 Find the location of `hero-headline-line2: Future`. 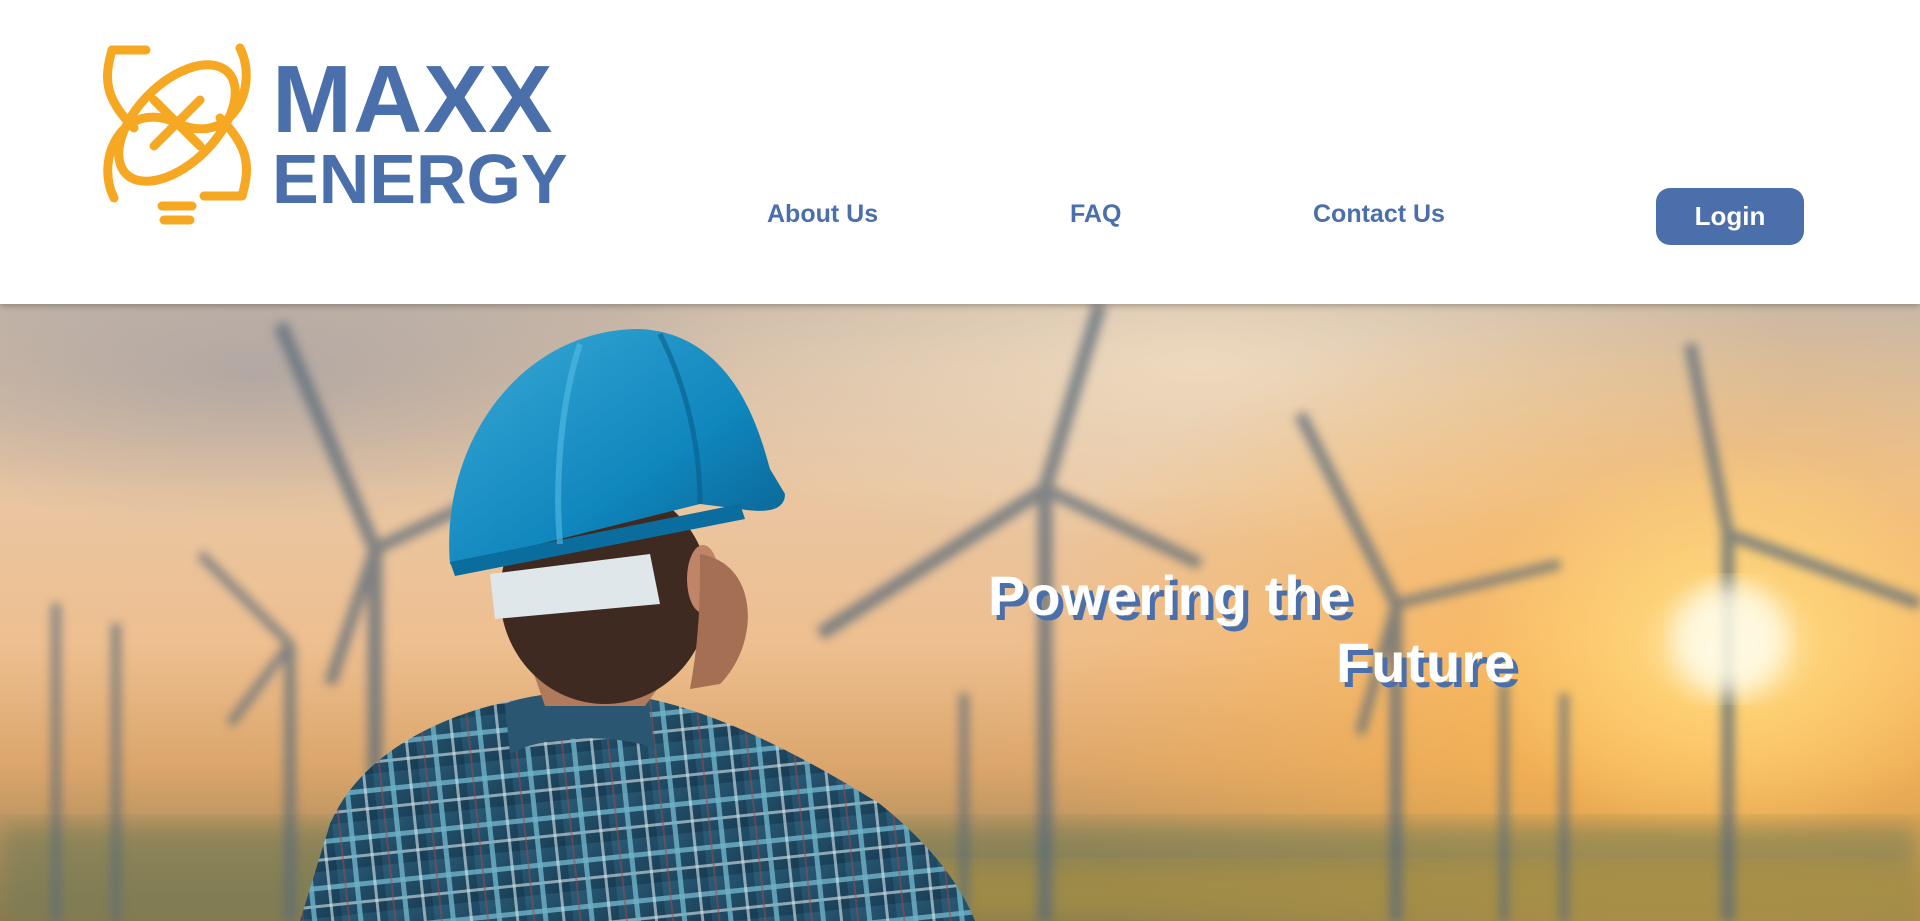

hero-headline-line2: Future is located at coordinates (1426, 662).